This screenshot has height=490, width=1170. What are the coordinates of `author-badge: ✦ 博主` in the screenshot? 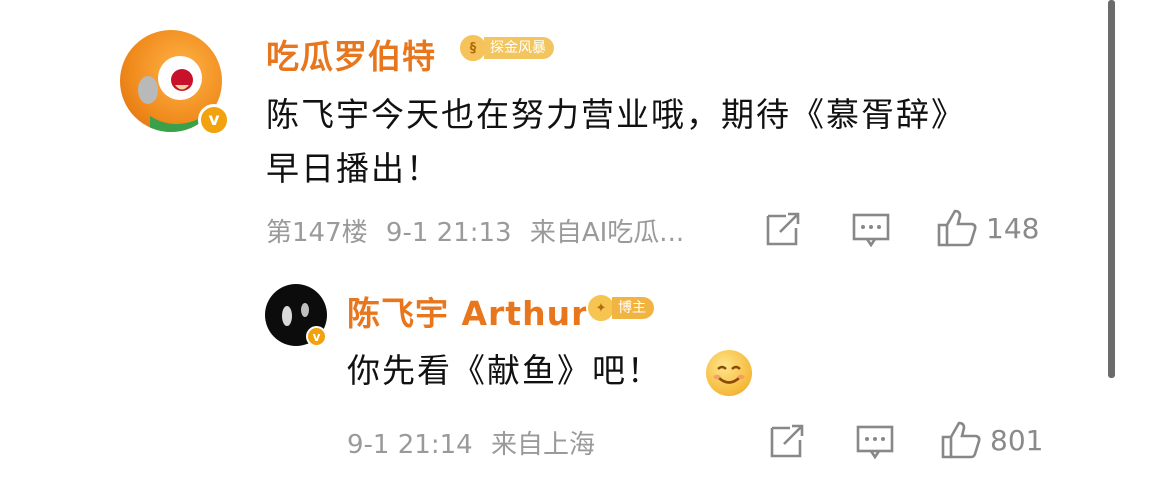 It's located at (620, 308).